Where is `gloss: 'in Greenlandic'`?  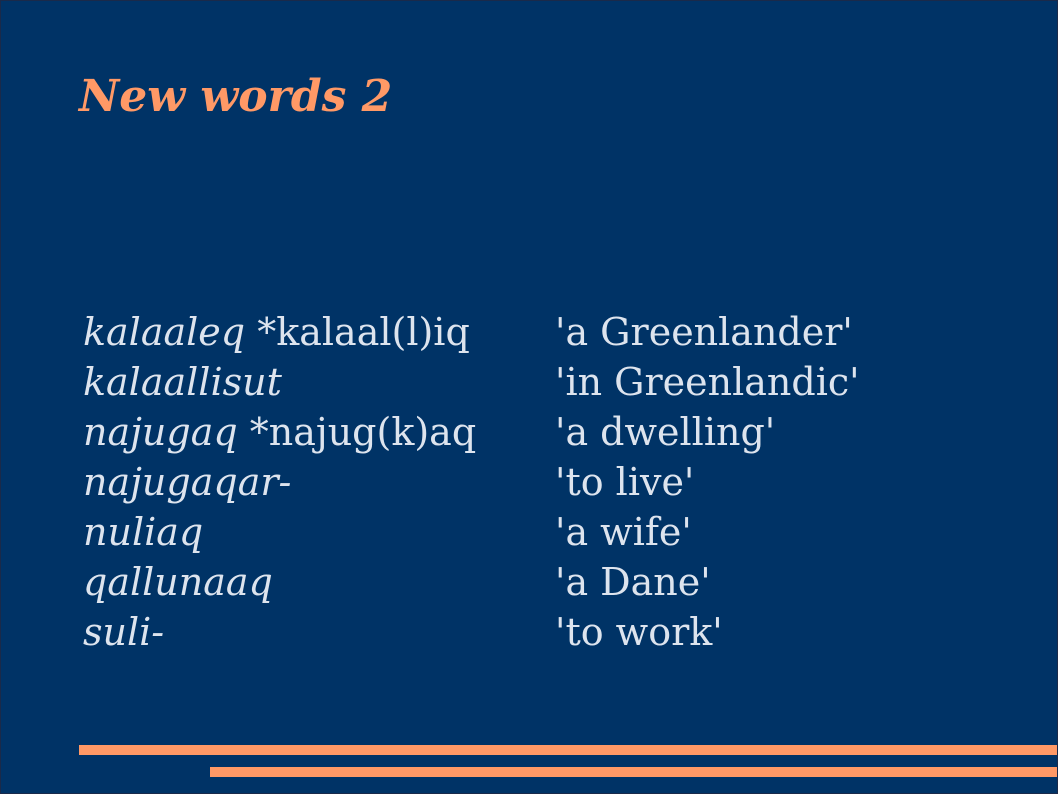
gloss: 'in Greenlandic' is located at coordinates (707, 382).